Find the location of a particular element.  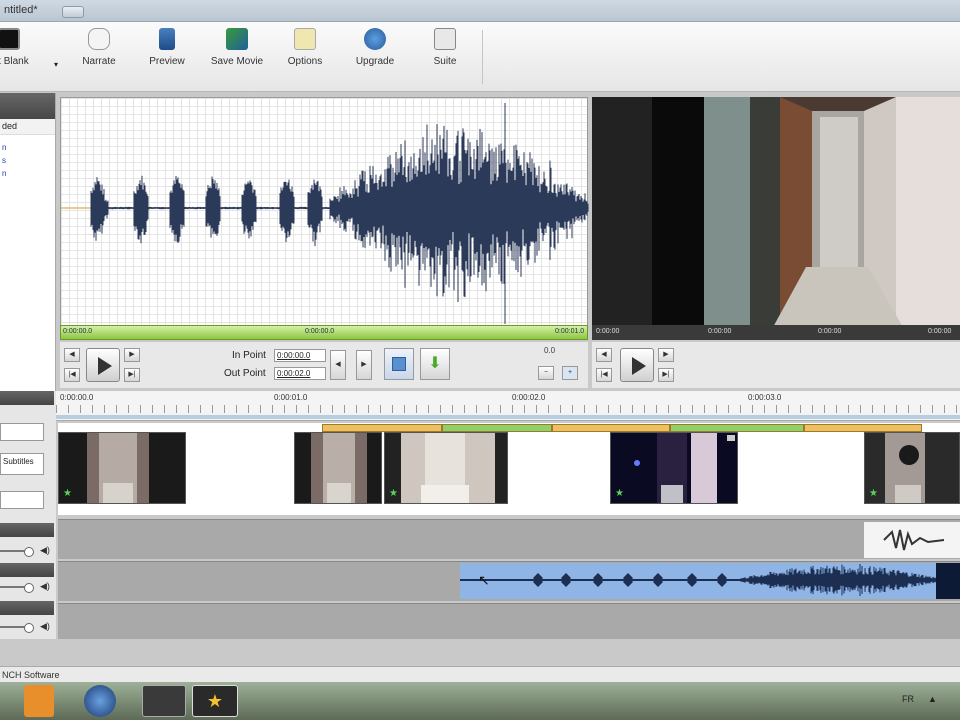

suite-button: Suite is located at coordinates (445, 47).